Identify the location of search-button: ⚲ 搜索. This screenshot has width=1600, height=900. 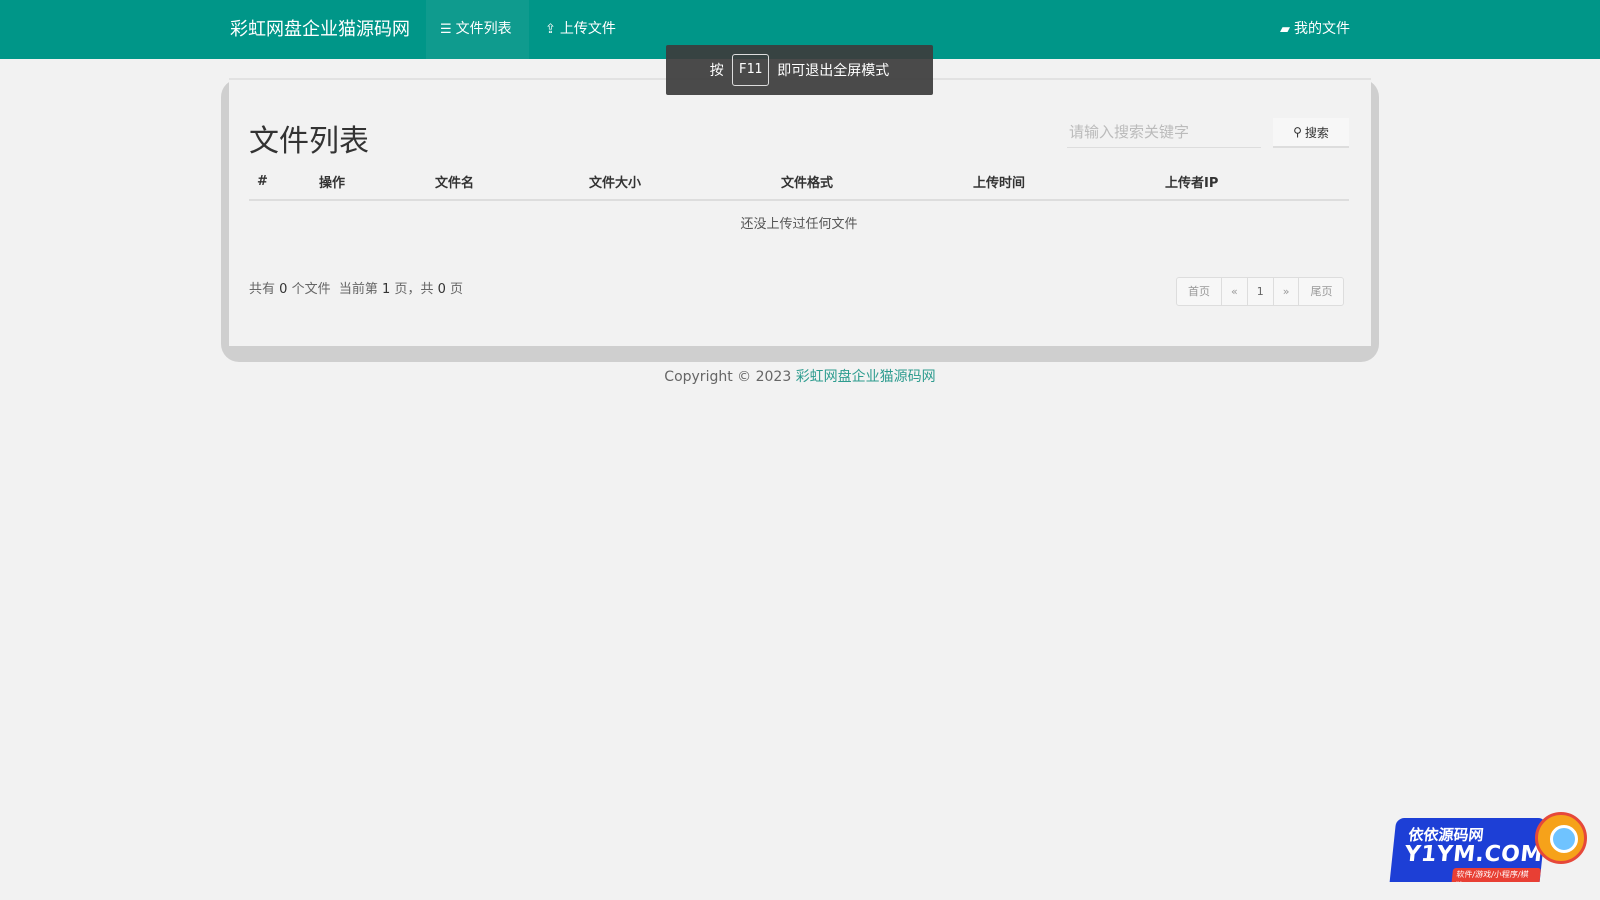
(1311, 133).